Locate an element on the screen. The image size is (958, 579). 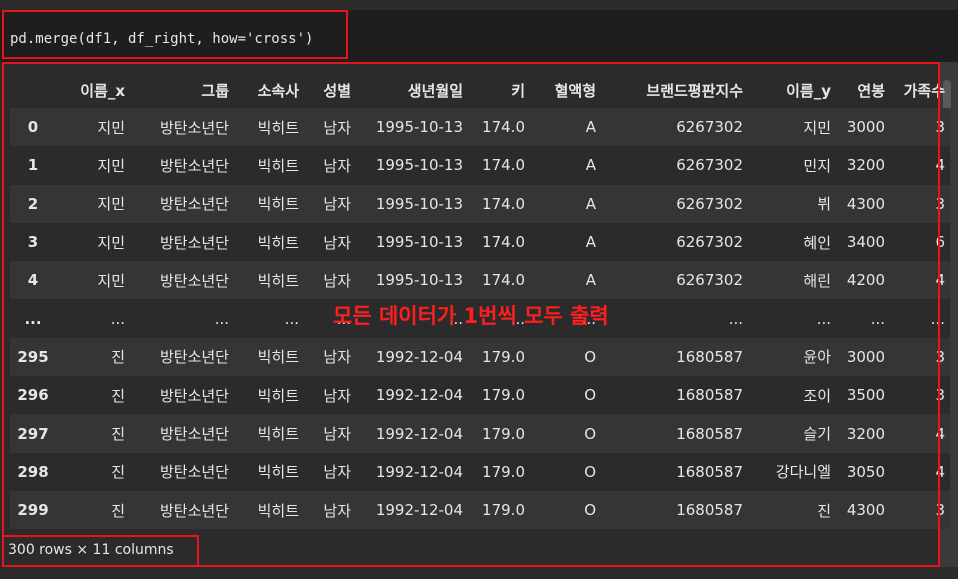
code-highlight-box is located at coordinates (175, 34).